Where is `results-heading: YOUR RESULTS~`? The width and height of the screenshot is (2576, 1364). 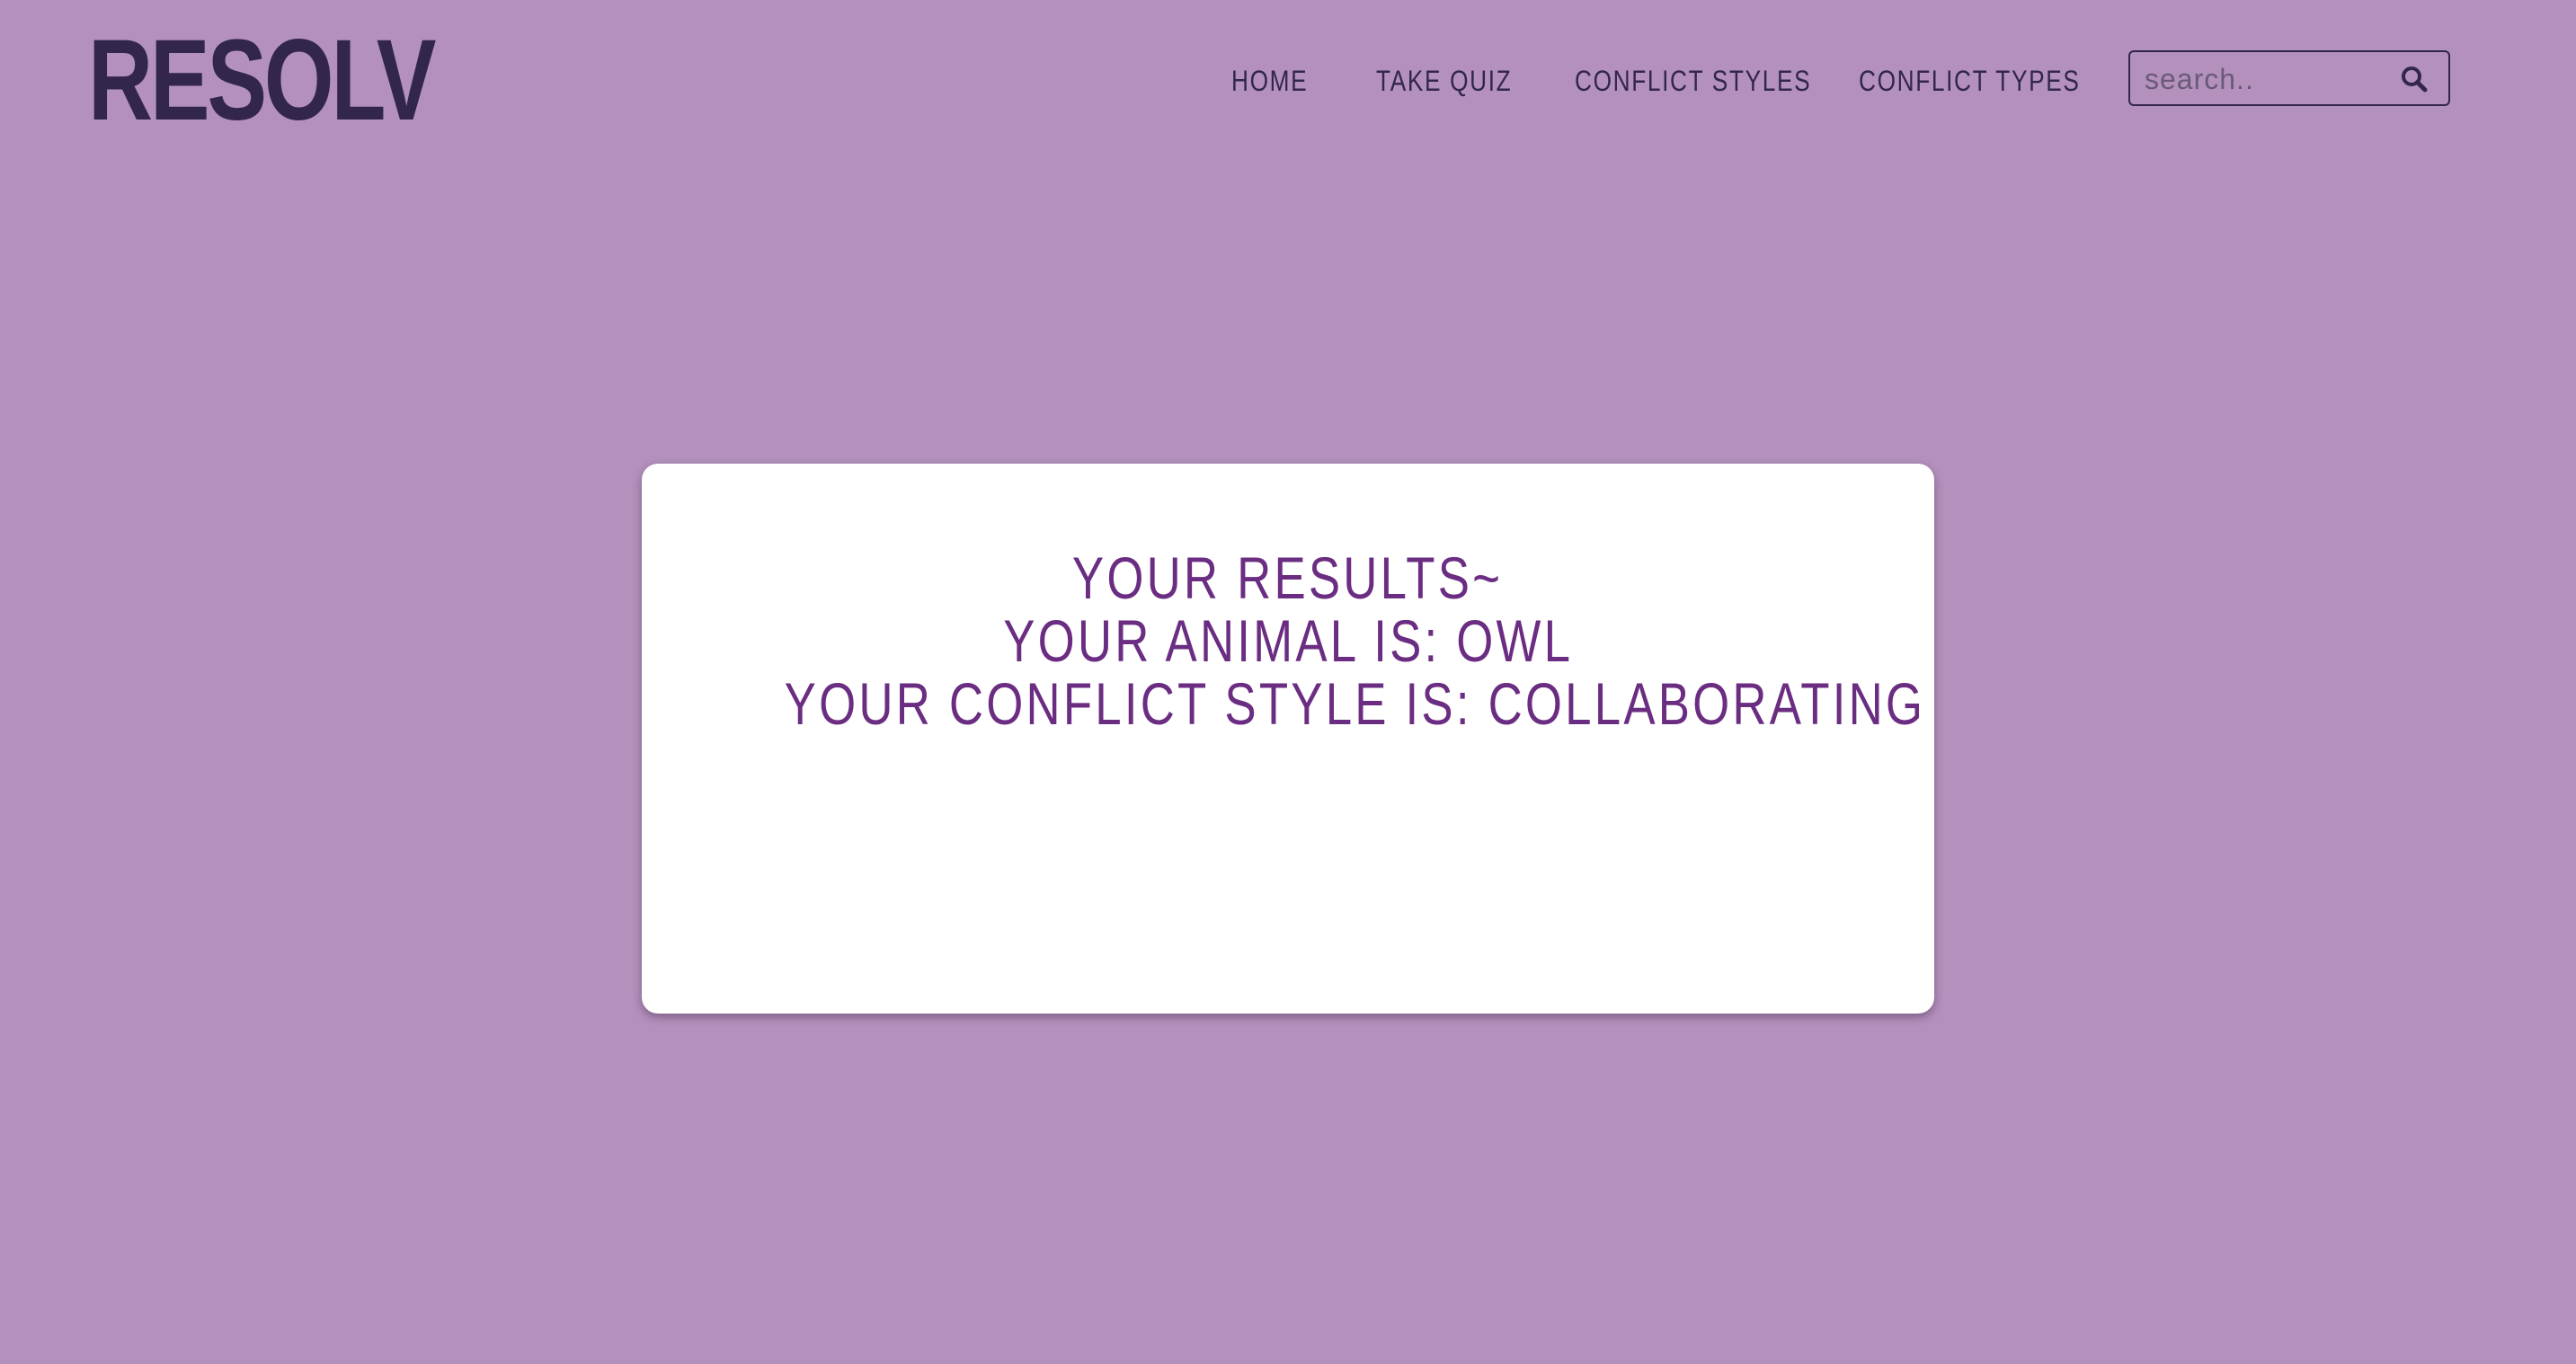 results-heading: YOUR RESULTS~ is located at coordinates (1288, 577).